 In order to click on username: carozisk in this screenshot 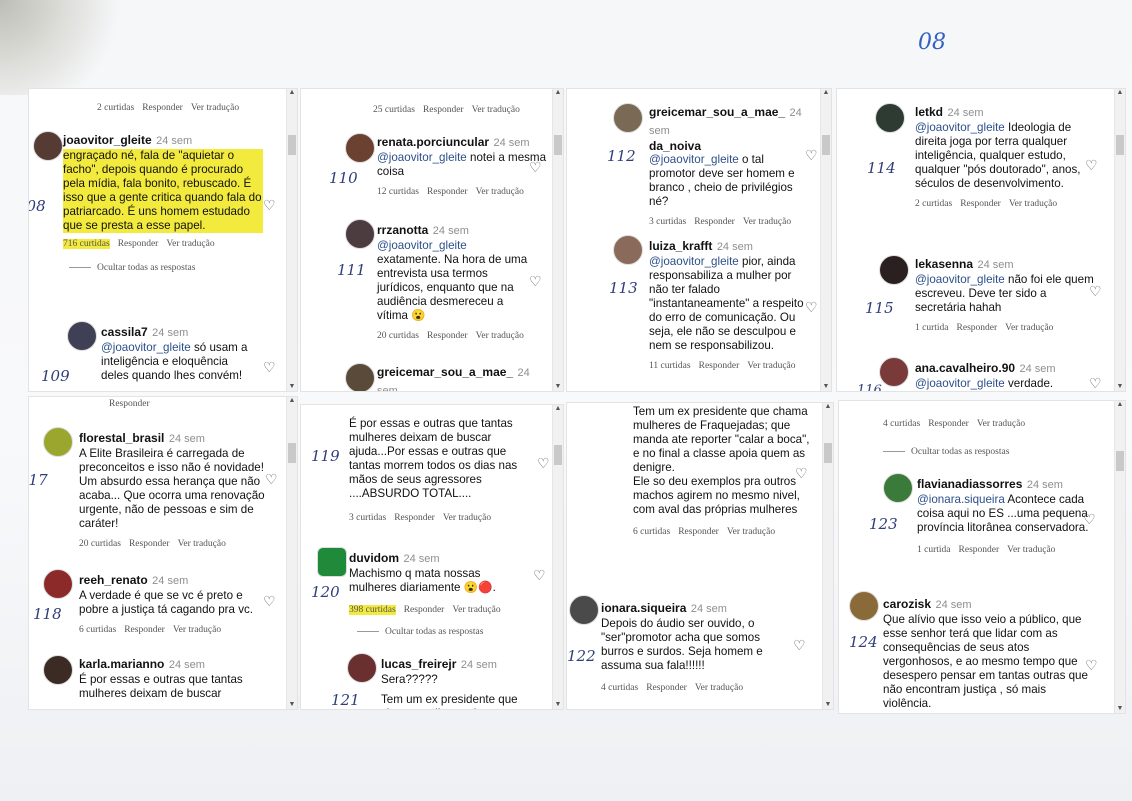, I will do `click(907, 604)`.